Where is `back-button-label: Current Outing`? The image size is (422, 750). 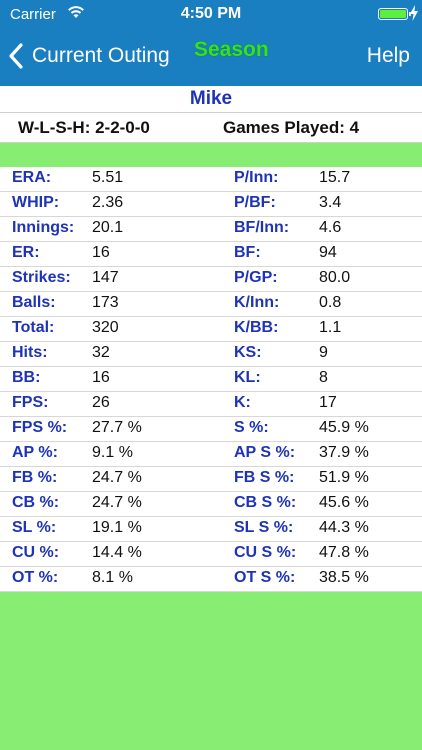 back-button-label: Current Outing is located at coordinates (101, 55).